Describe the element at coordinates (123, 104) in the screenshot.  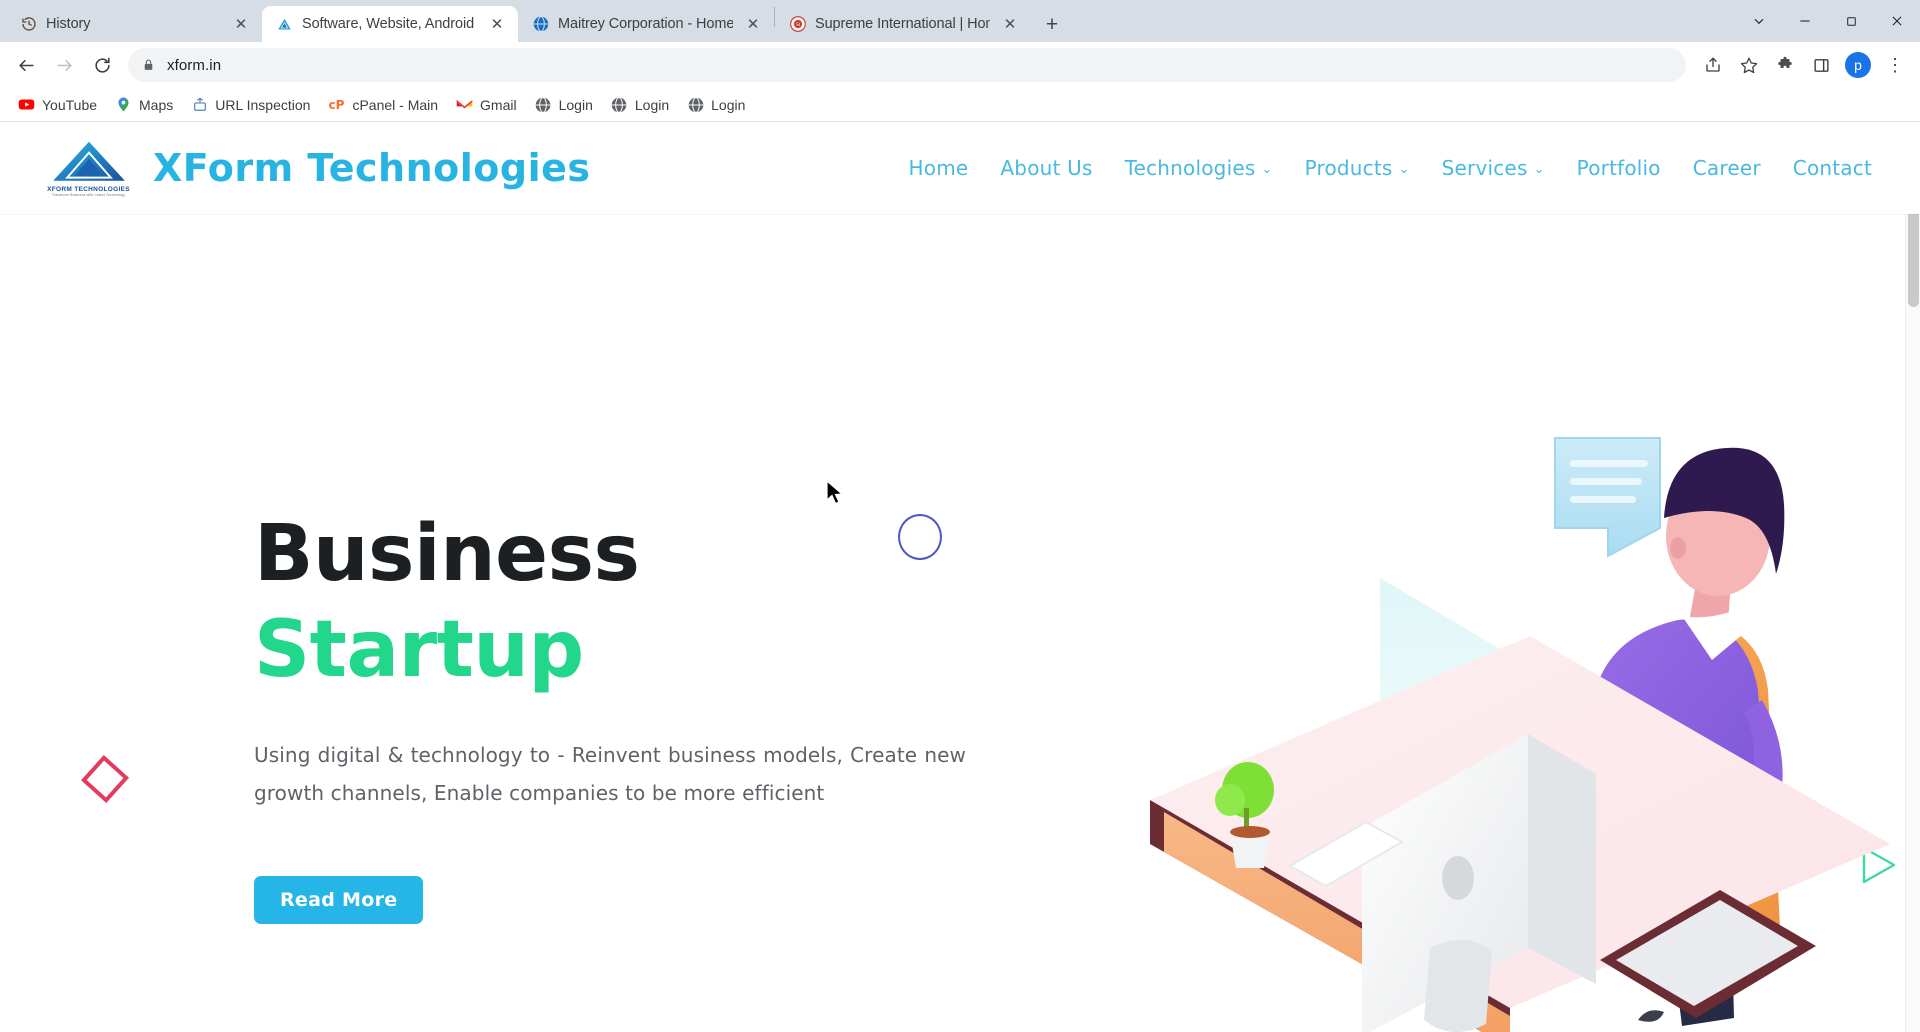
I see `google-maps-icon` at that location.